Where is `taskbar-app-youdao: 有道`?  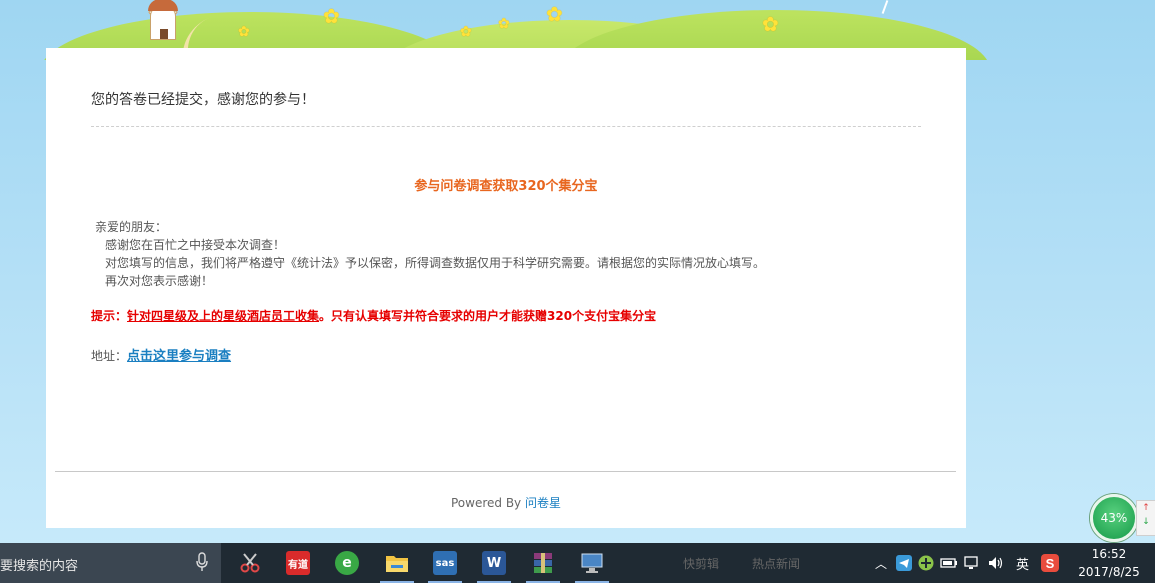
taskbar-app-youdao: 有道 is located at coordinates (298, 563).